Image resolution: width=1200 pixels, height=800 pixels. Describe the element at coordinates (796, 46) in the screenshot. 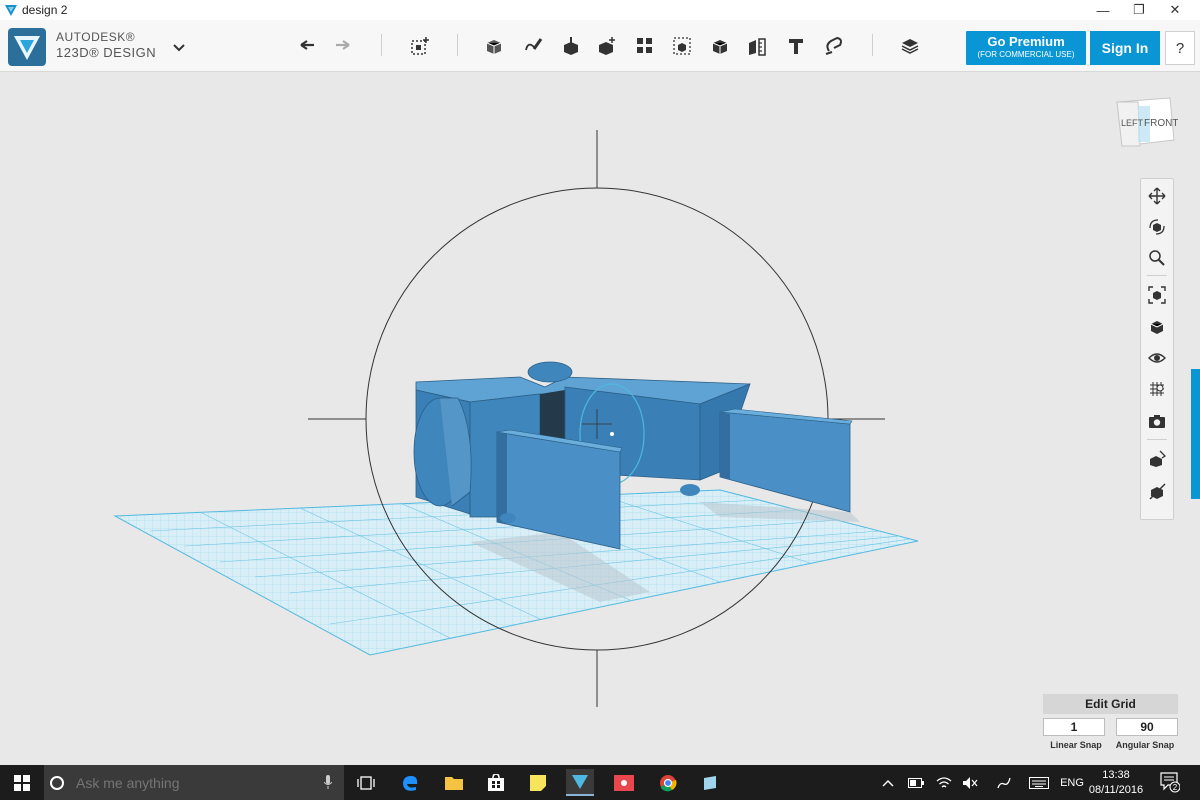

I see `text-button` at that location.